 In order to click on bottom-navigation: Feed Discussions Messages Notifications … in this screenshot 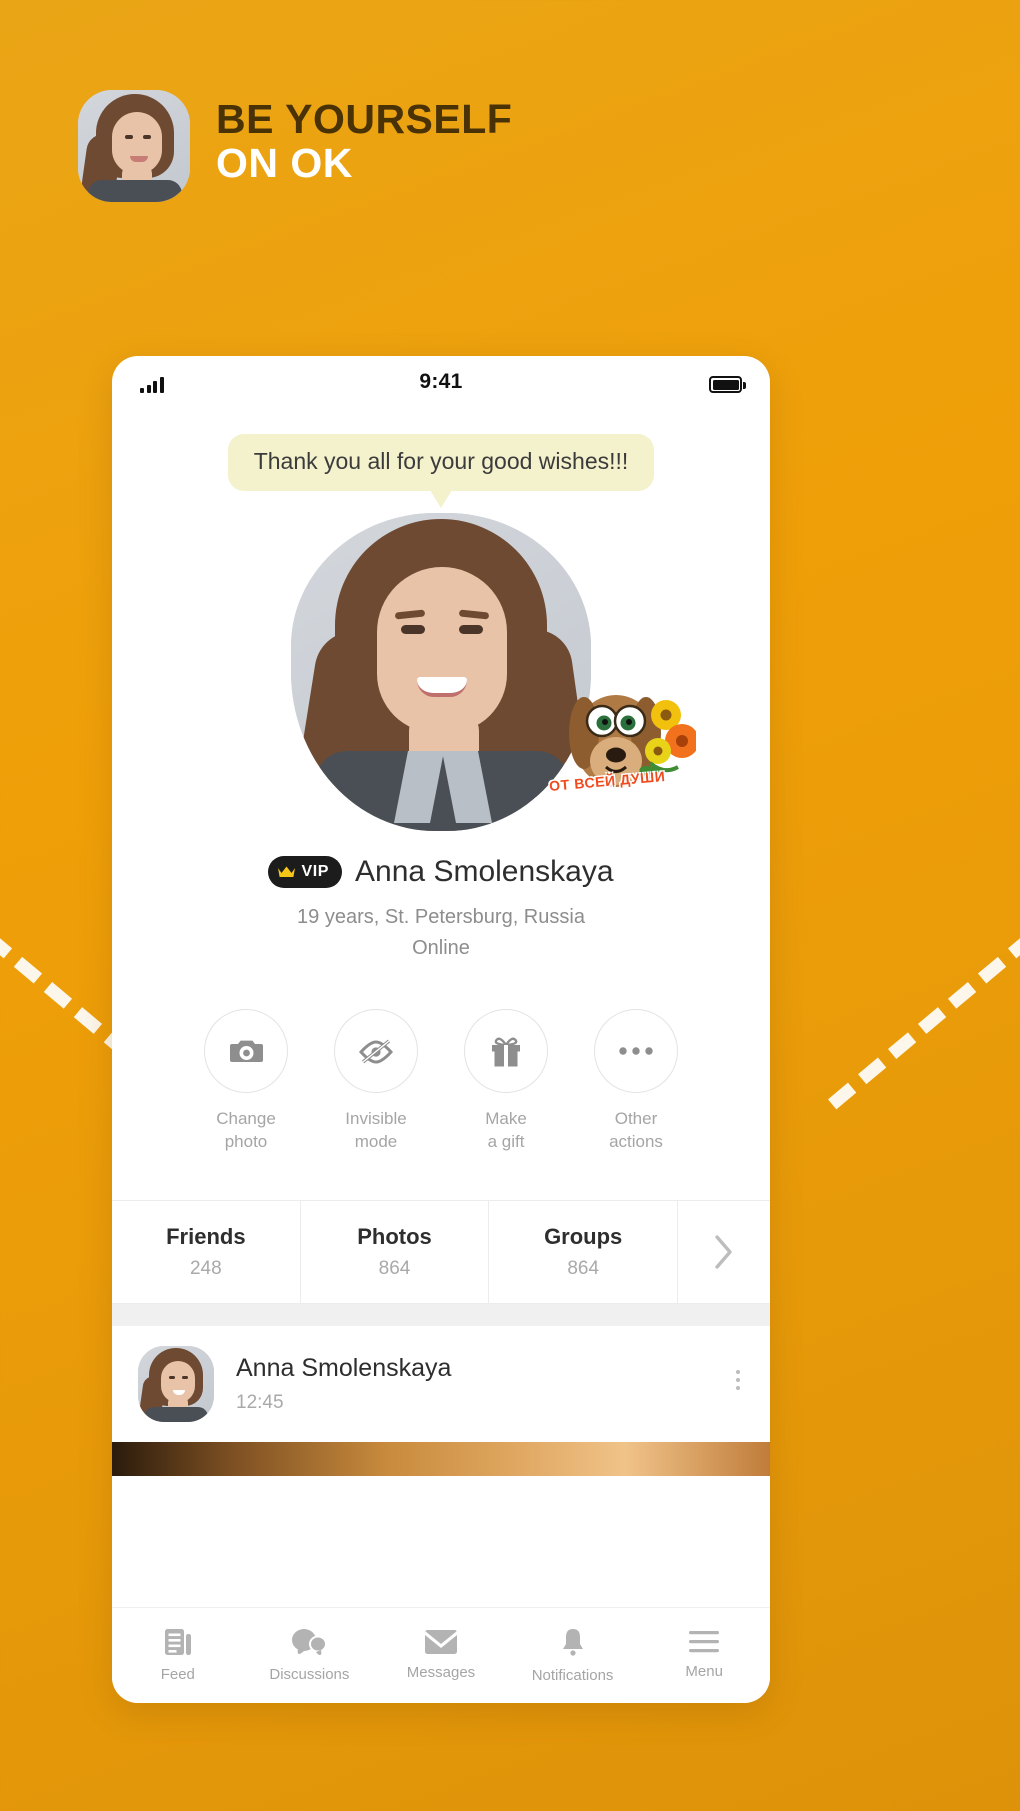, I will do `click(441, 1655)`.